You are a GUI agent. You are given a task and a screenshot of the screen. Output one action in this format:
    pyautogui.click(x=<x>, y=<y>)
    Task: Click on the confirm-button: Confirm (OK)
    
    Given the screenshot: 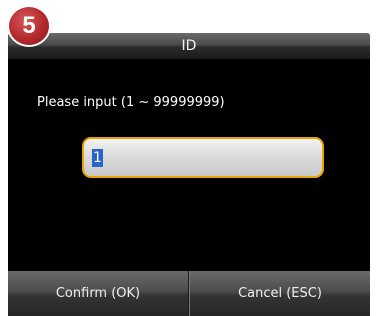 What is the action you would take?
    pyautogui.click(x=98, y=293)
    